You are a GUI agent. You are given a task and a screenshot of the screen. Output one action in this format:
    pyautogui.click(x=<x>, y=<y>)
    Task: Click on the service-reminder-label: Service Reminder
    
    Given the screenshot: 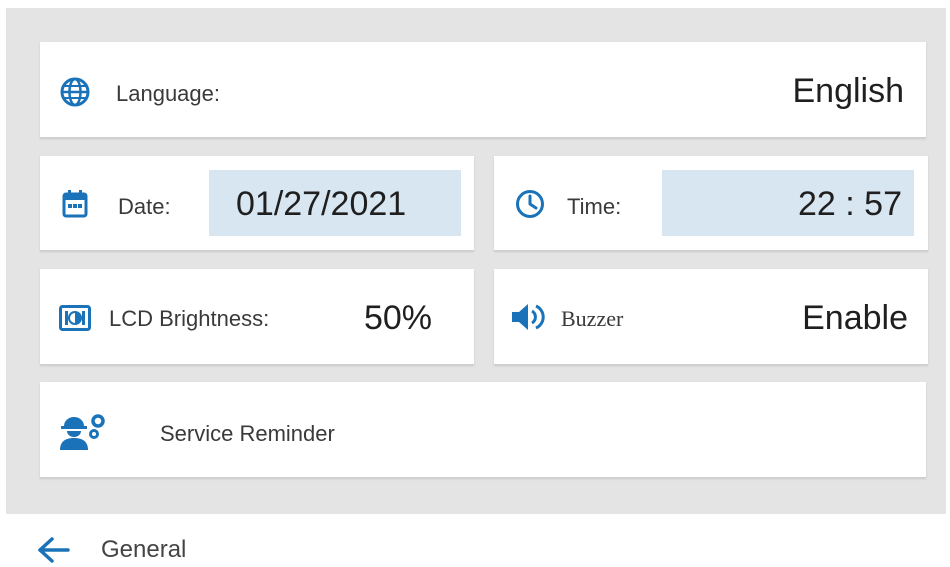 What is the action you would take?
    pyautogui.click(x=247, y=433)
    